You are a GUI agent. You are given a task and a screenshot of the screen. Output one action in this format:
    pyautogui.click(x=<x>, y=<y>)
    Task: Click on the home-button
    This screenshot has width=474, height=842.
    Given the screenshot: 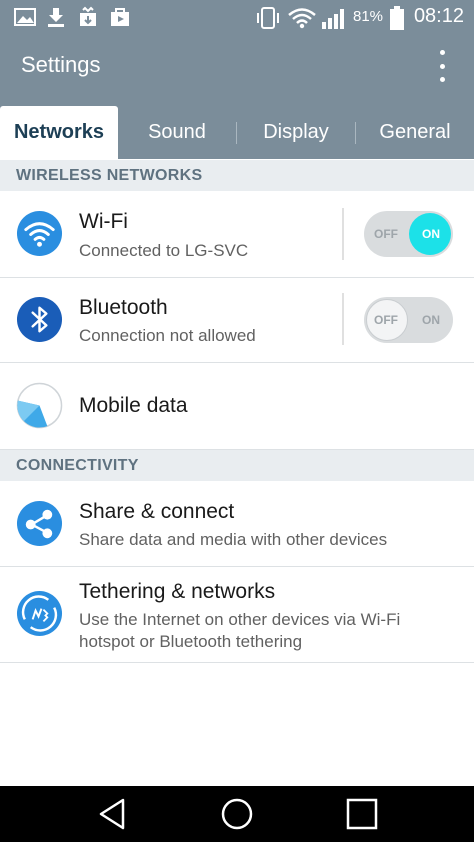 What is the action you would take?
    pyautogui.click(x=237, y=814)
    